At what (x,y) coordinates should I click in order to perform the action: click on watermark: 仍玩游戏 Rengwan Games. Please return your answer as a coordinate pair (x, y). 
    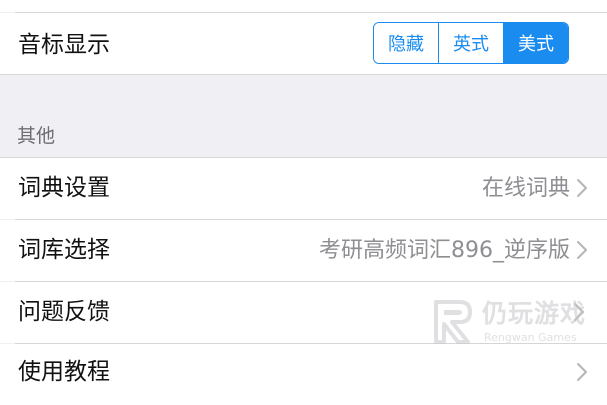
    Looking at the image, I should click on (517, 326).